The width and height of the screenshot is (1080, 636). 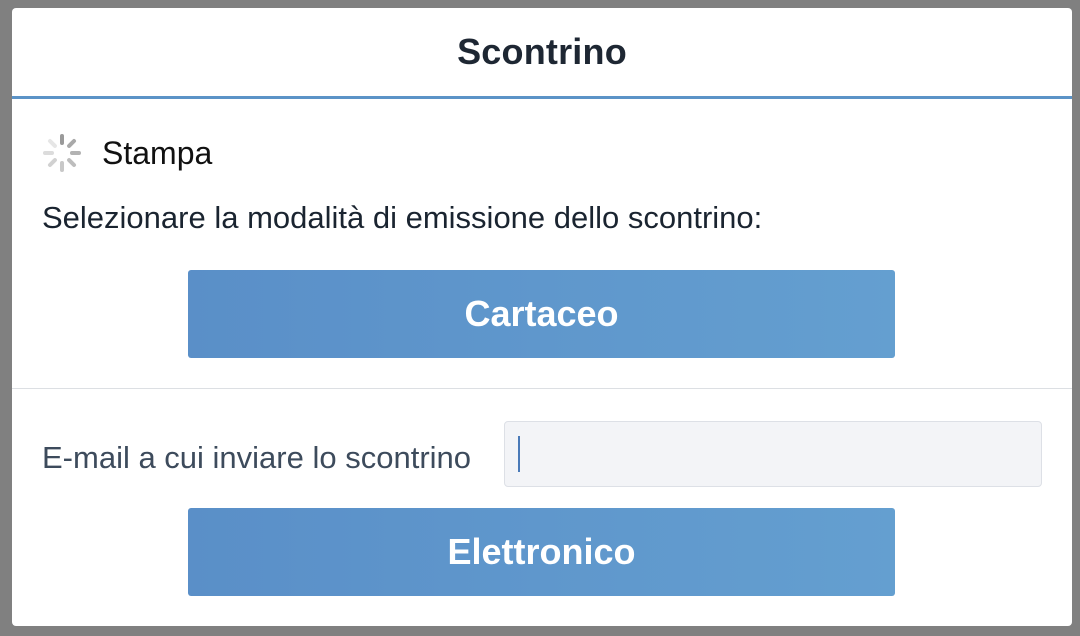 I want to click on spinner-icon, so click(x=62, y=153).